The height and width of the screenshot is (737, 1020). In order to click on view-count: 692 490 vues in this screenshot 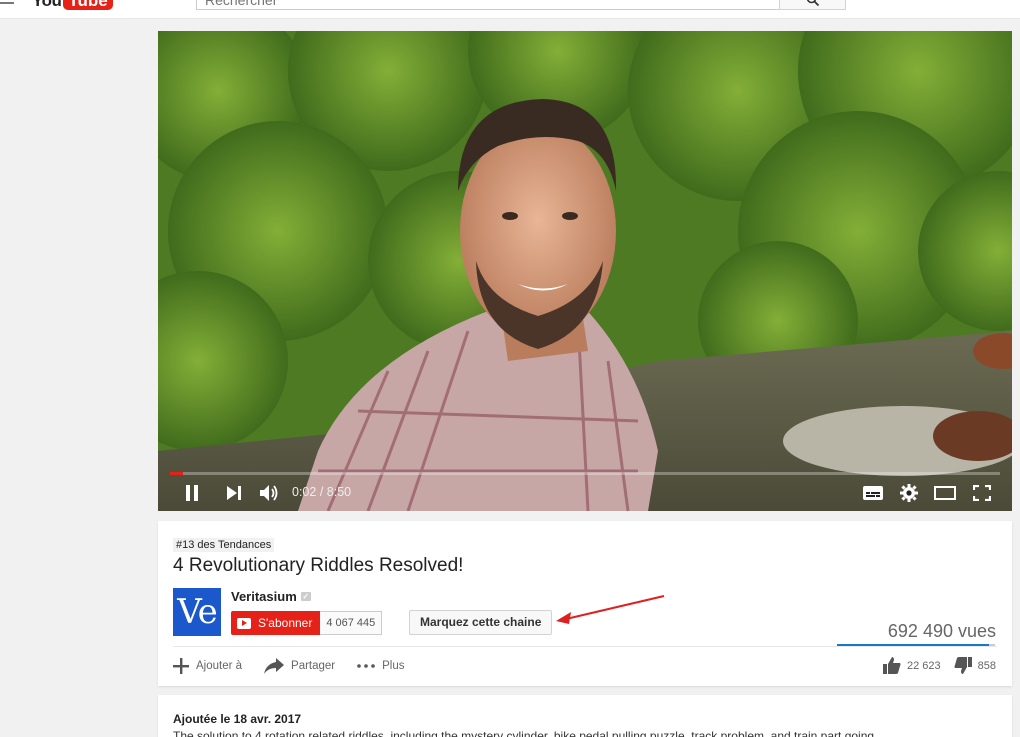, I will do `click(941, 631)`.